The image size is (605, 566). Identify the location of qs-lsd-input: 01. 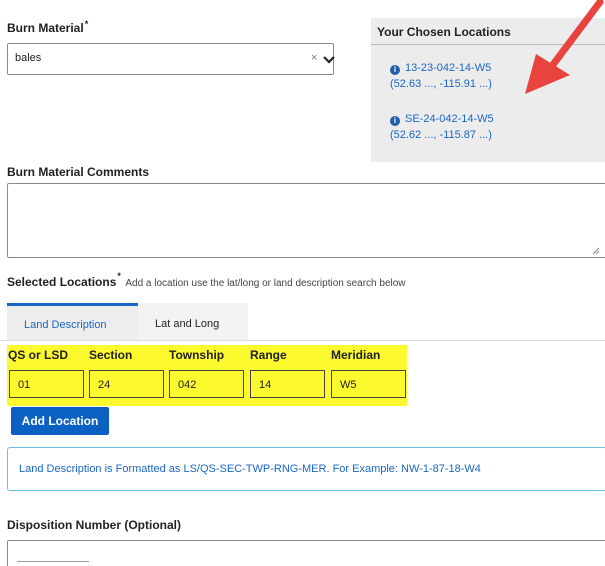
(46, 384).